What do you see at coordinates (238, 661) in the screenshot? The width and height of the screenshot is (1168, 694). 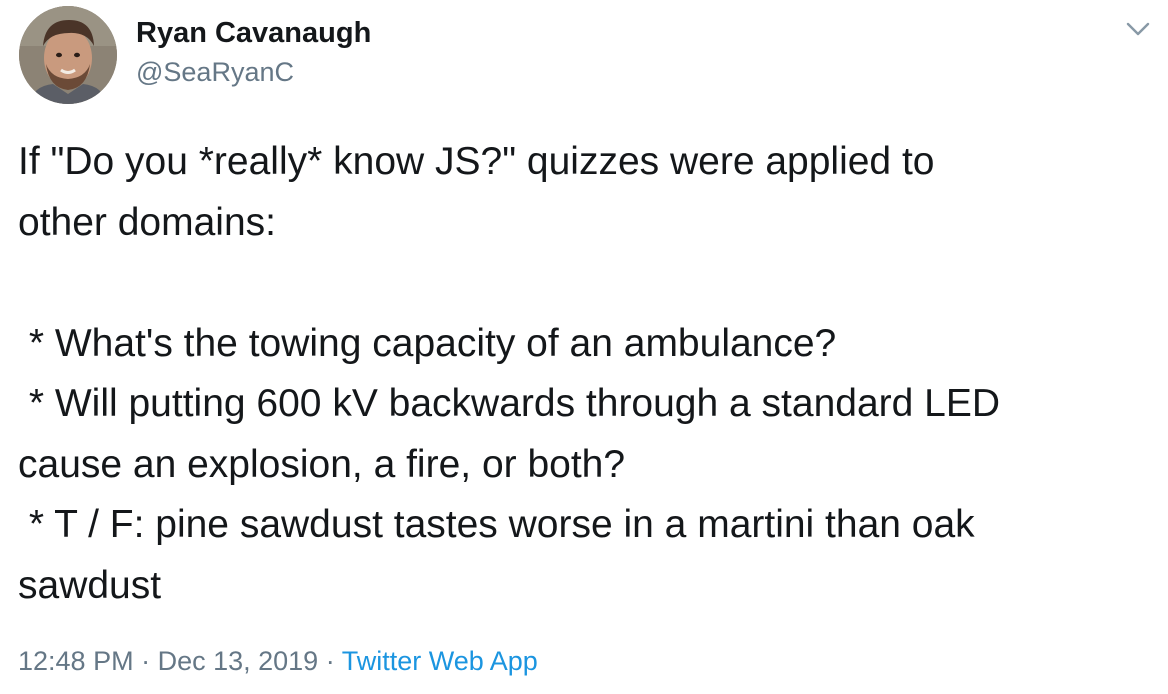 I see `tweet-date: Dec 13, 2019` at bounding box center [238, 661].